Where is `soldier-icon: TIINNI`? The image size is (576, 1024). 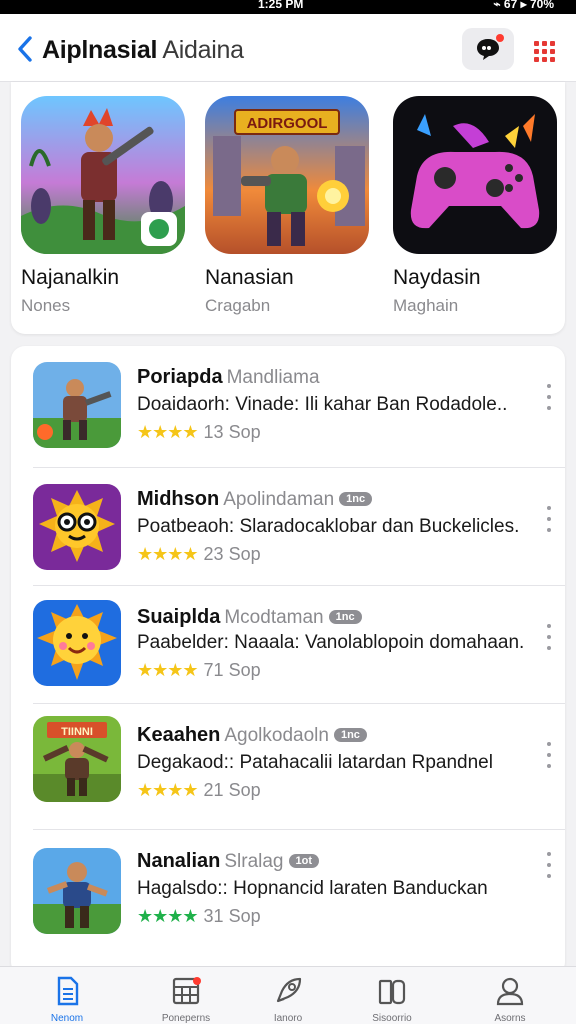
soldier-icon: TIINNI is located at coordinates (77, 759).